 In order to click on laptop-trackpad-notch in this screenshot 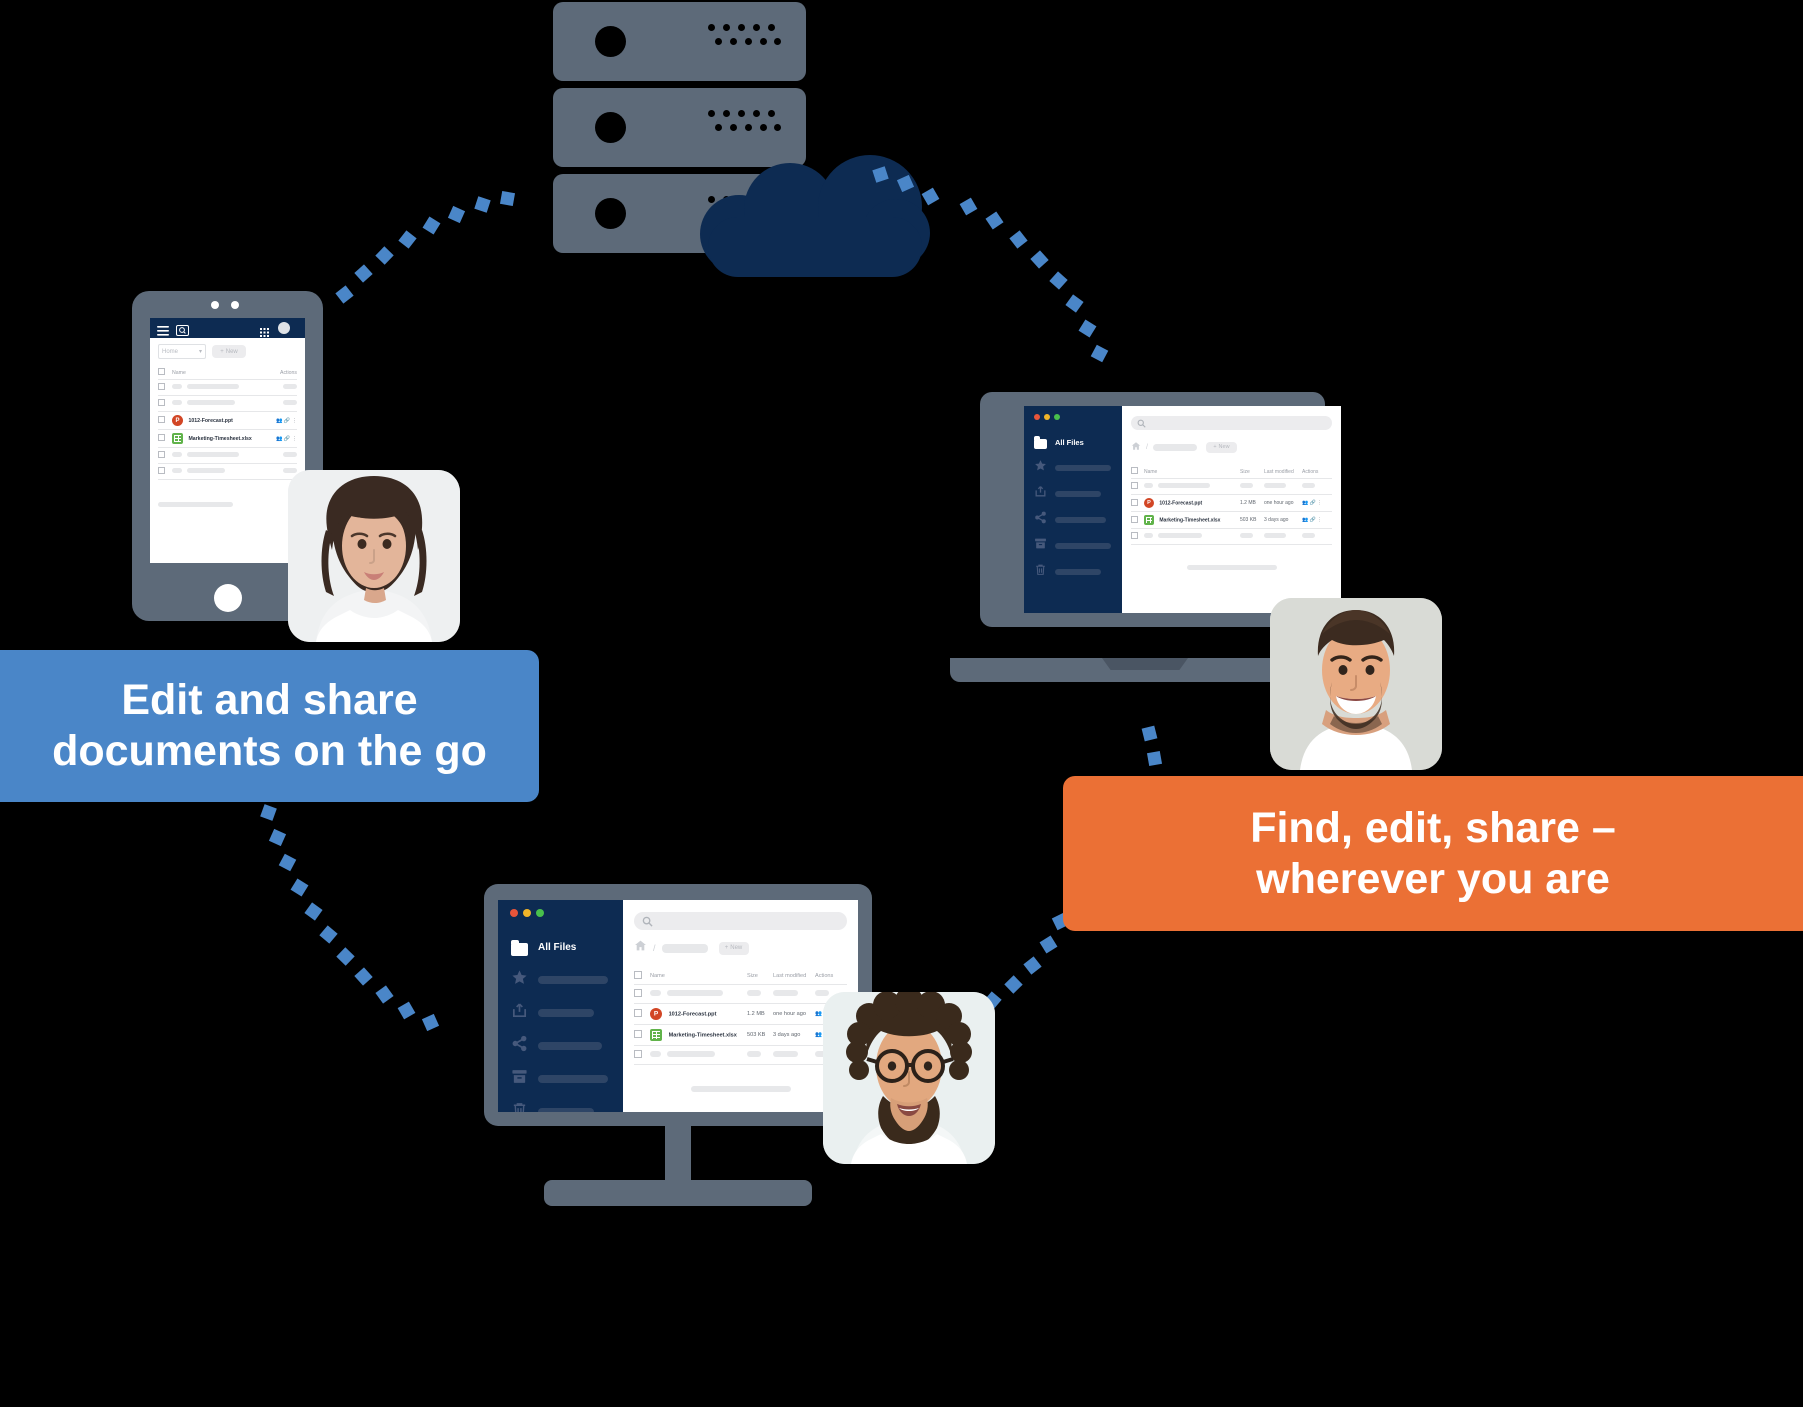, I will do `click(1145, 664)`.